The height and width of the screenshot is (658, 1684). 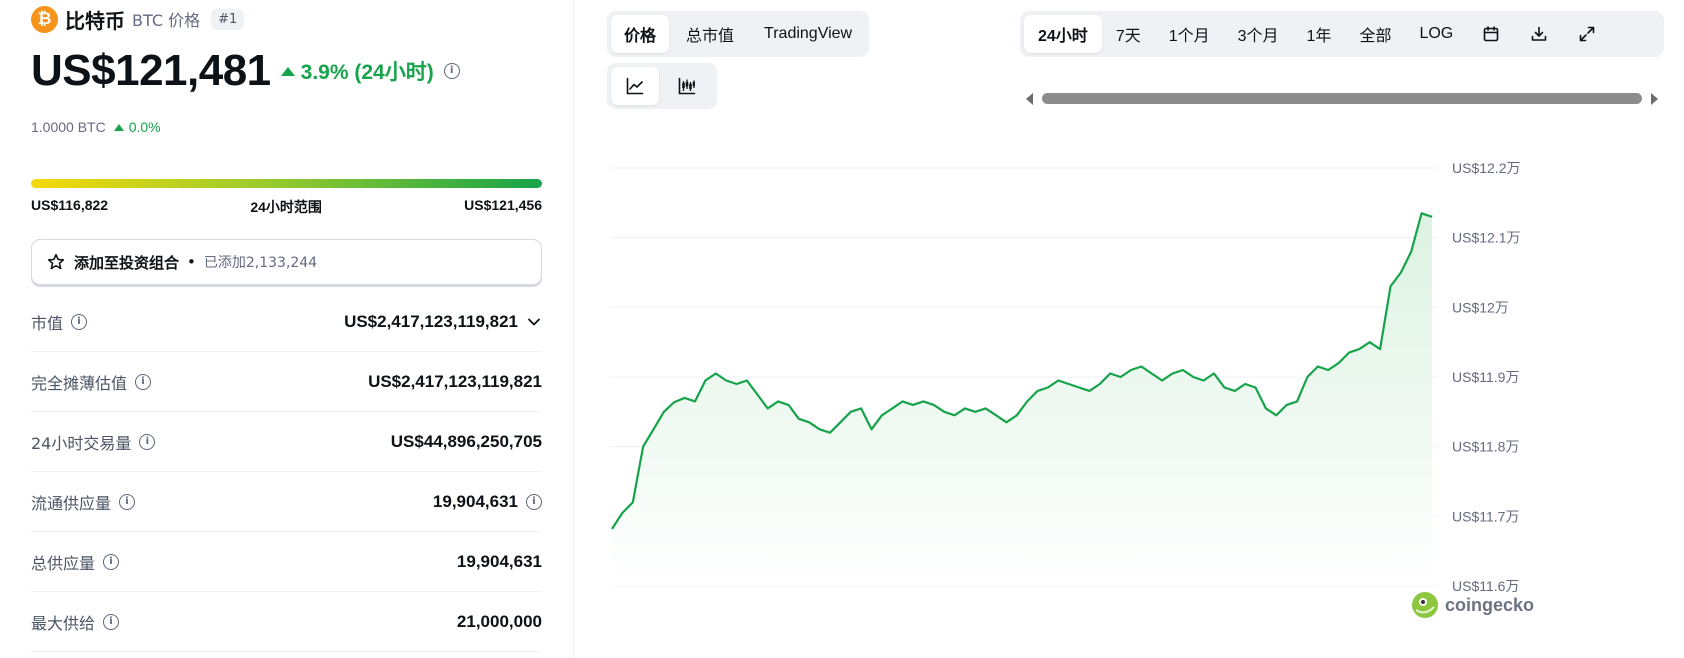 I want to click on btc-price-row: 1.0000 BTC 0.0%, so click(x=96, y=127).